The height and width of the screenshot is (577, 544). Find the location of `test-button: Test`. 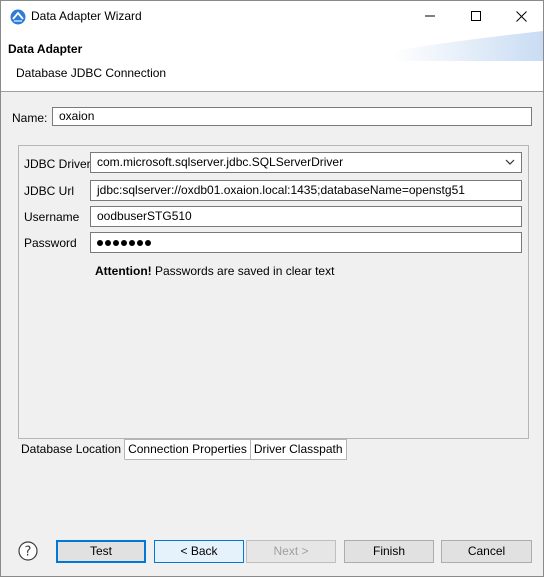

test-button: Test is located at coordinates (101, 551).